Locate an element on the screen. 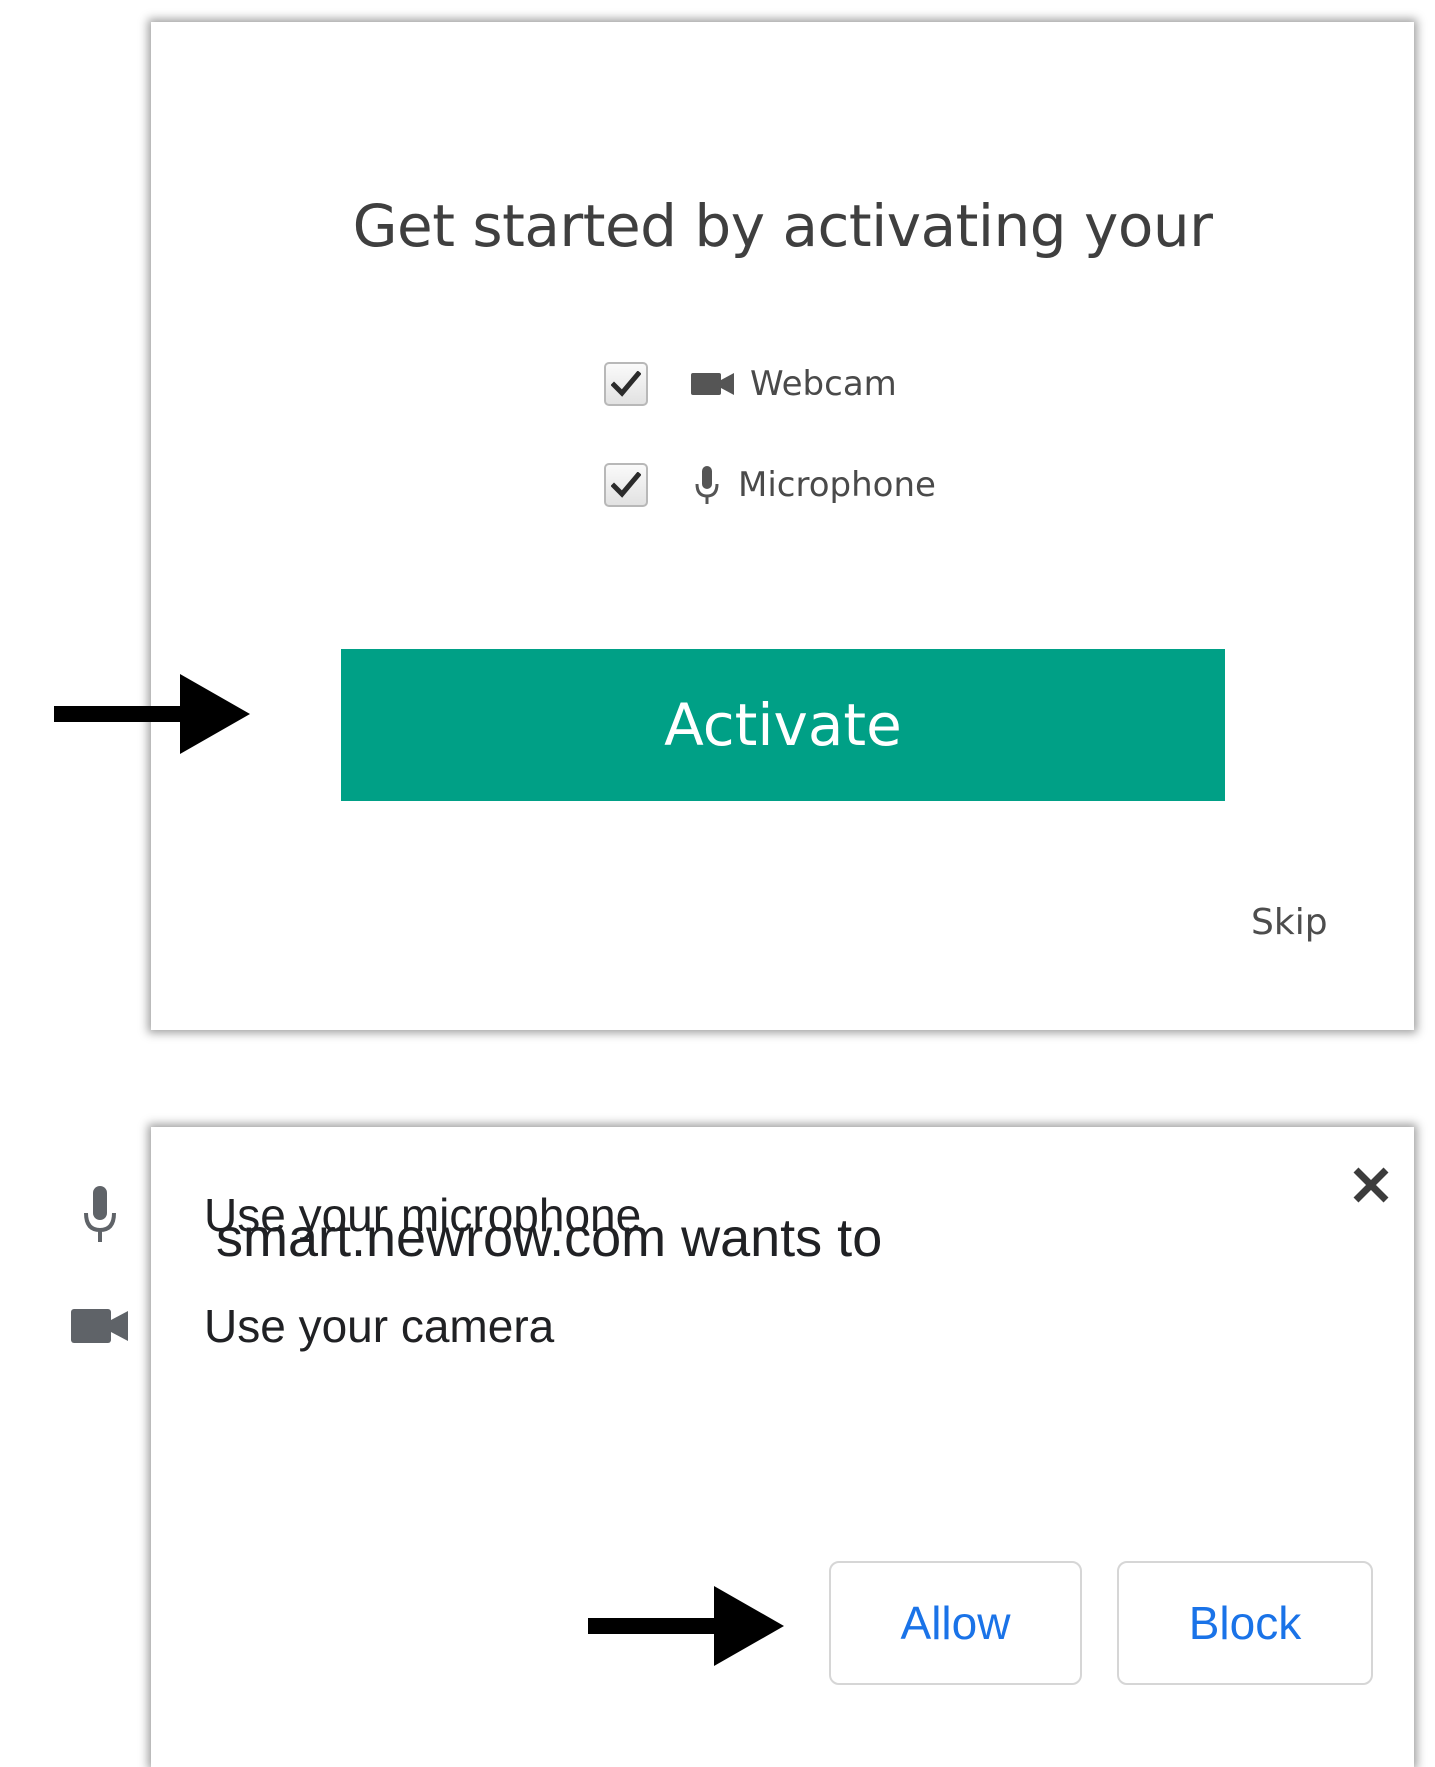  permission-label-microphone: Use your microphone is located at coordinates (423, 1215).